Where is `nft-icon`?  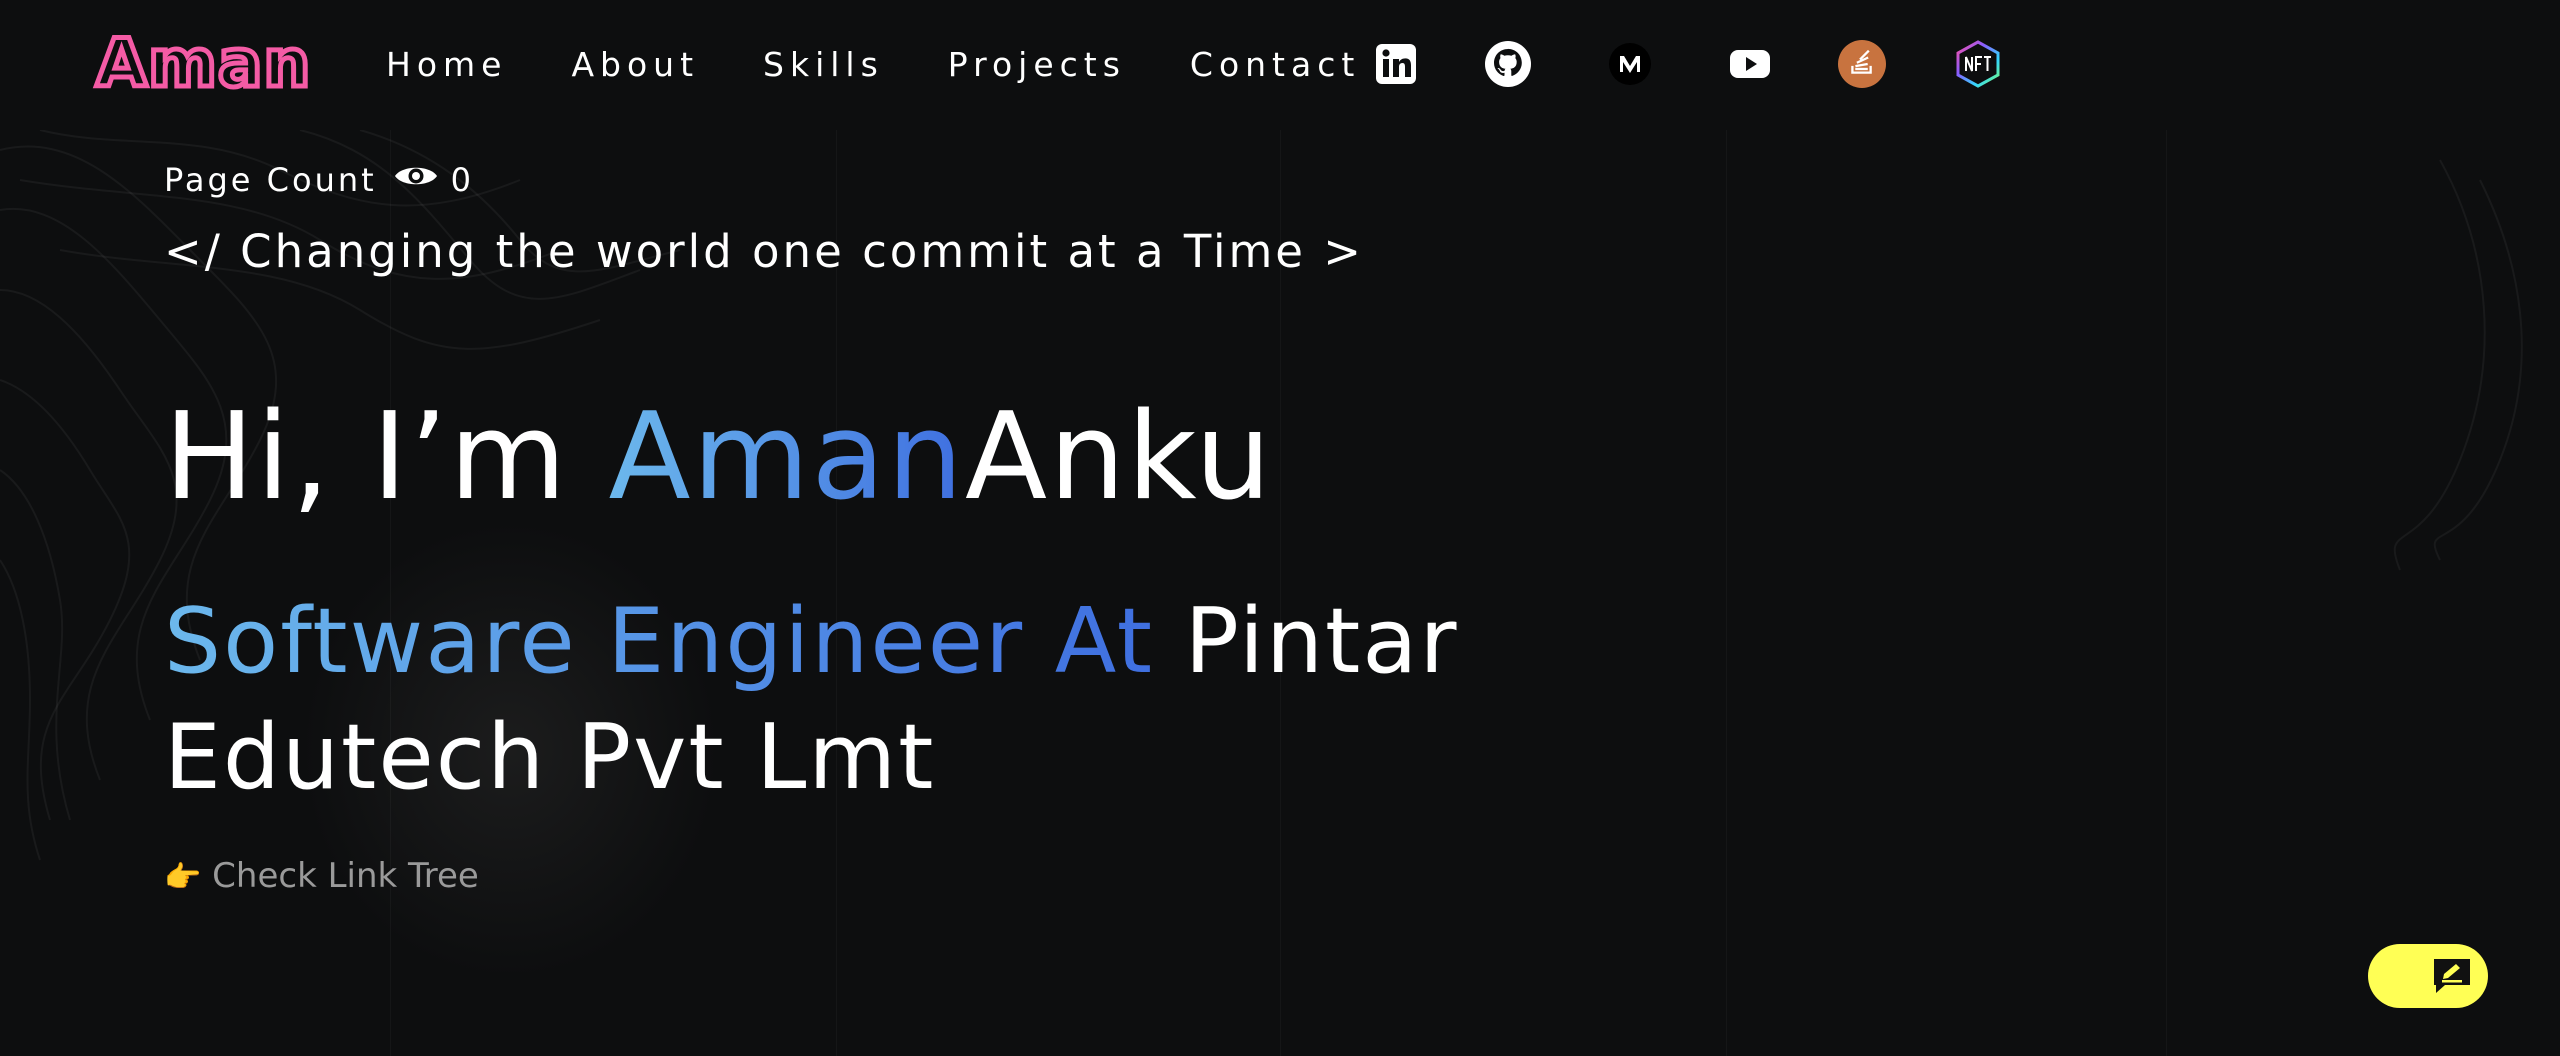
nft-icon is located at coordinates (1978, 64).